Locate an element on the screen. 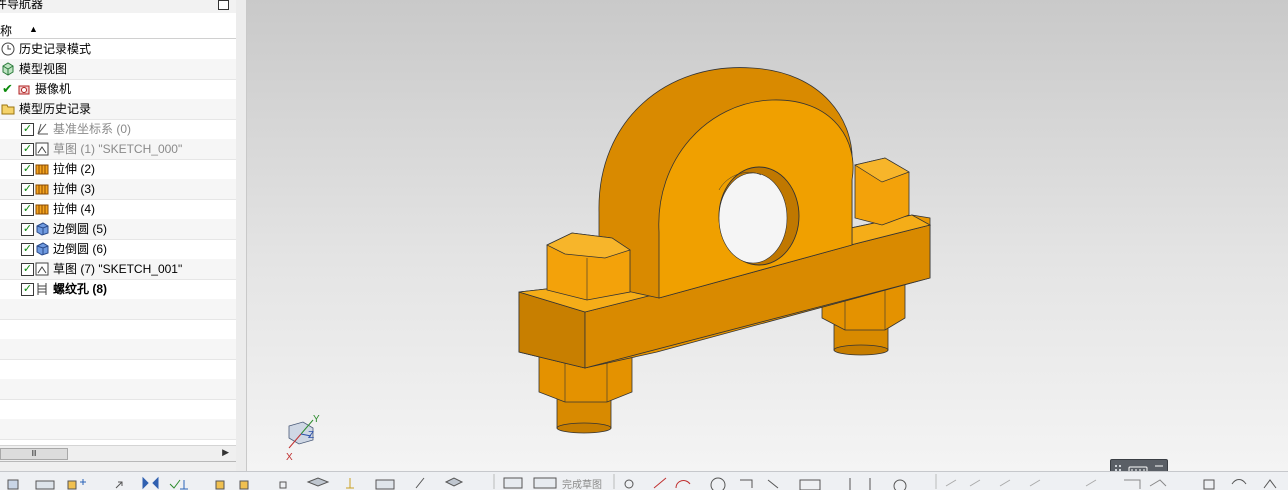 This screenshot has height=490, width=1288. tree-row-label: 历史记录模式 is located at coordinates (55, 49).